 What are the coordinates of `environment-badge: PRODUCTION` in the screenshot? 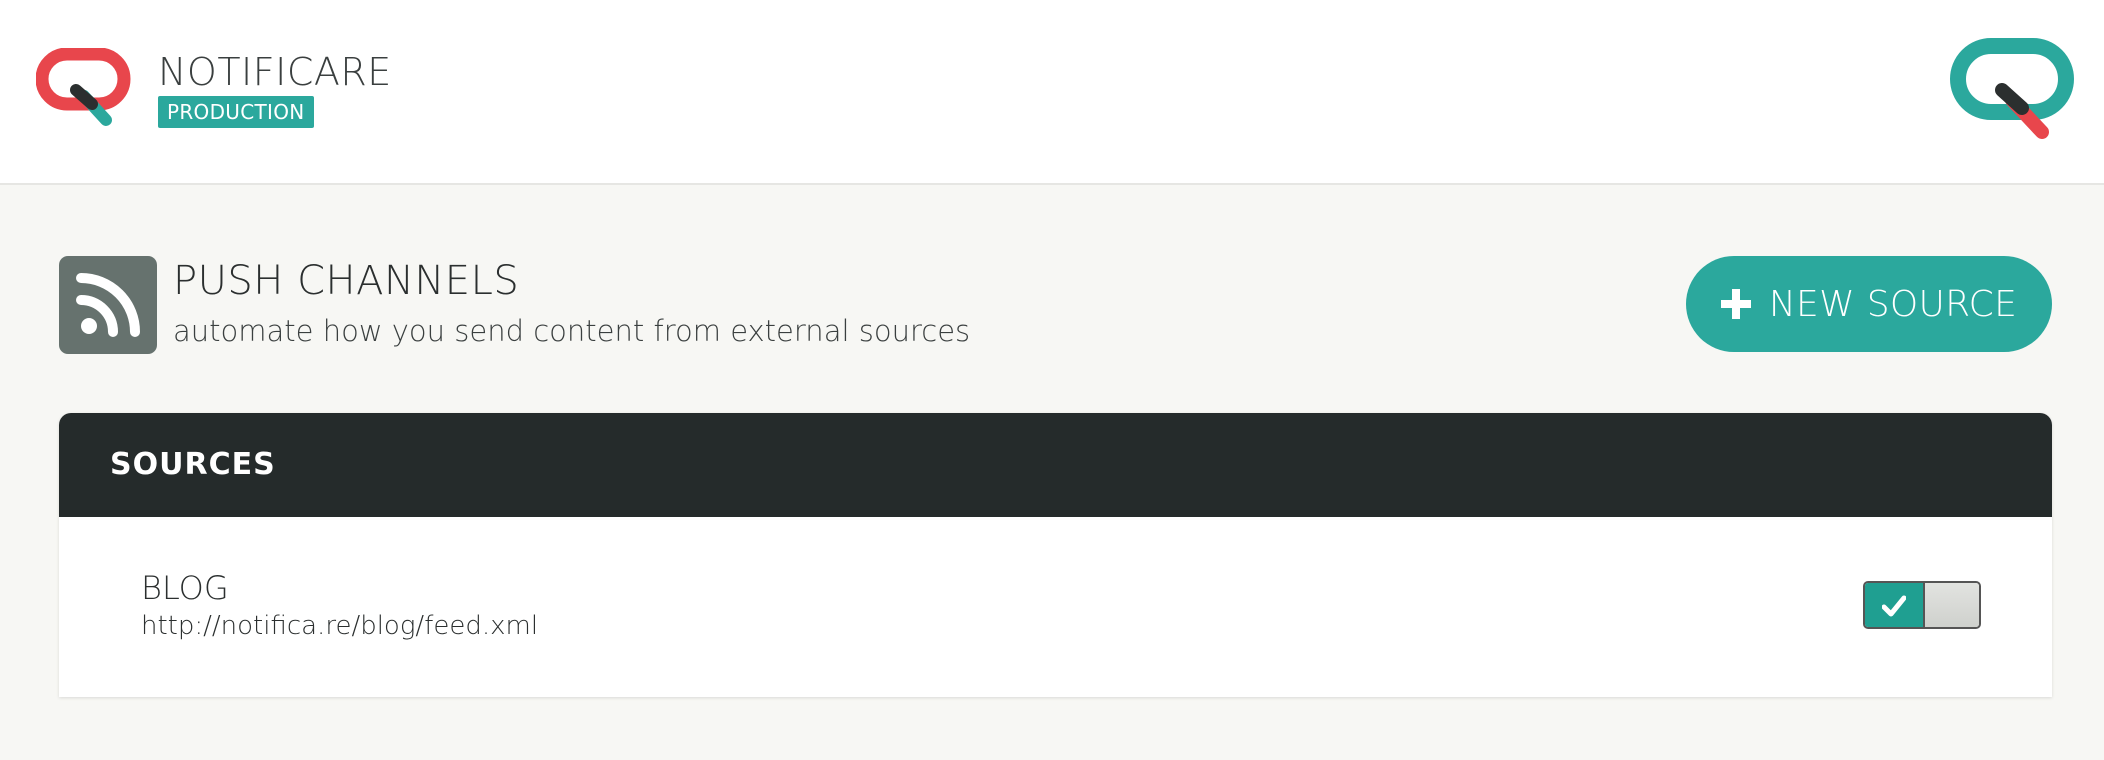 It's located at (236, 112).